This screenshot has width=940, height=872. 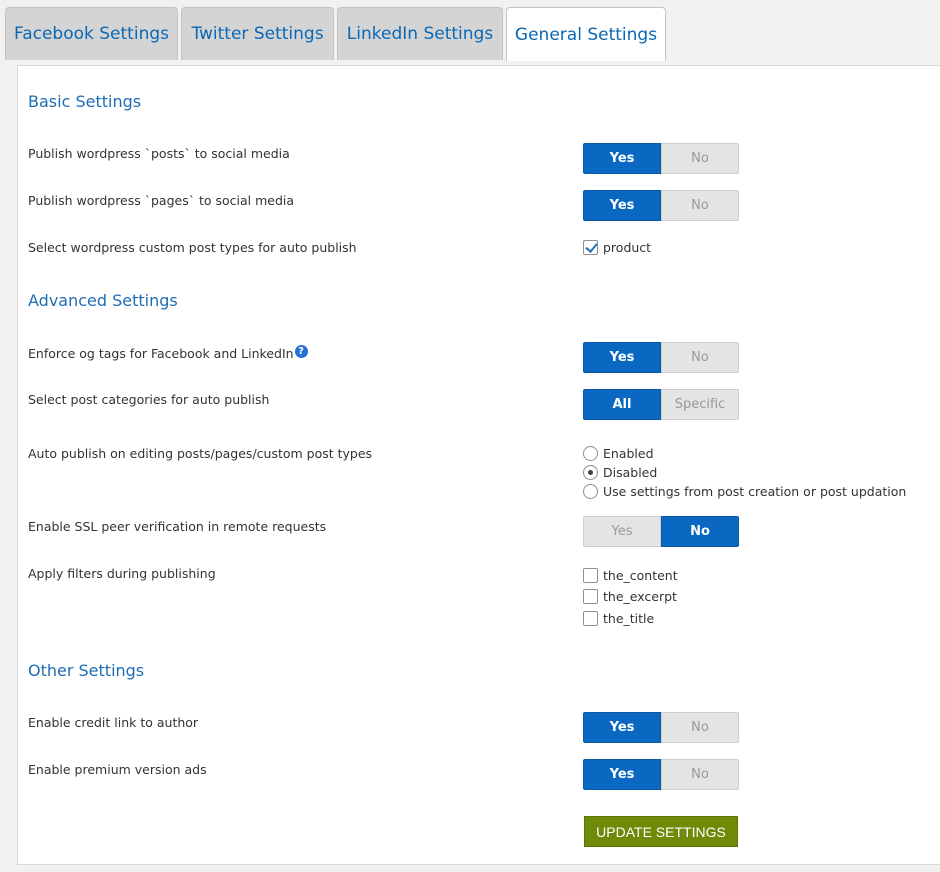 I want to click on premium-ads-toggle: Yes No, so click(x=661, y=774).